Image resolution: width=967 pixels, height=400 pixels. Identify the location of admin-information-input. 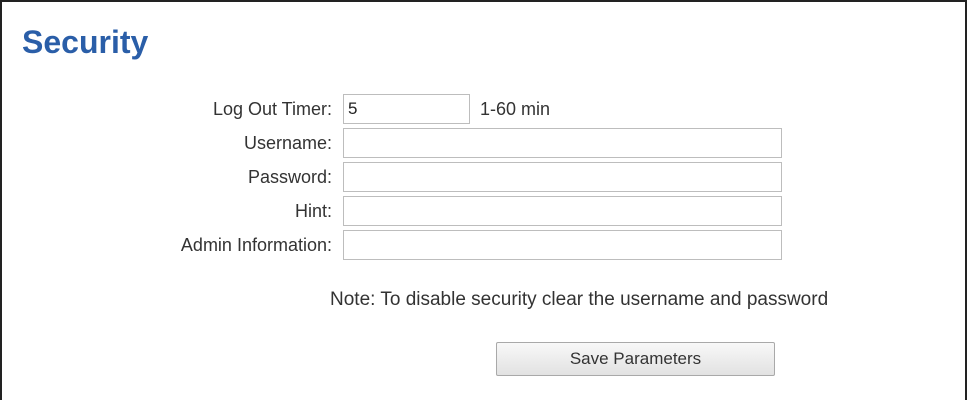
(562, 245).